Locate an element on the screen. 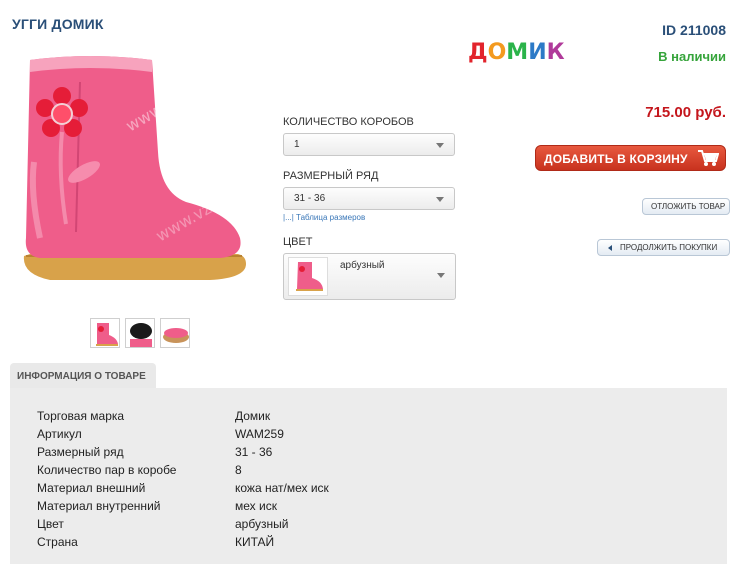 This screenshot has height=565, width=739. color-label: ЦВЕТ is located at coordinates (298, 242).